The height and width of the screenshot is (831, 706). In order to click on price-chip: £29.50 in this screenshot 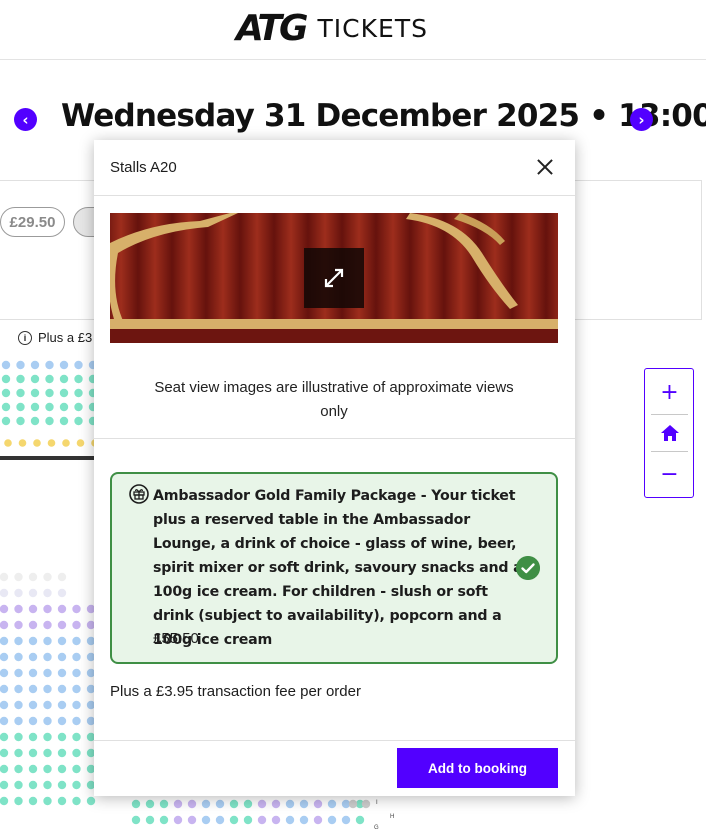, I will do `click(32, 222)`.